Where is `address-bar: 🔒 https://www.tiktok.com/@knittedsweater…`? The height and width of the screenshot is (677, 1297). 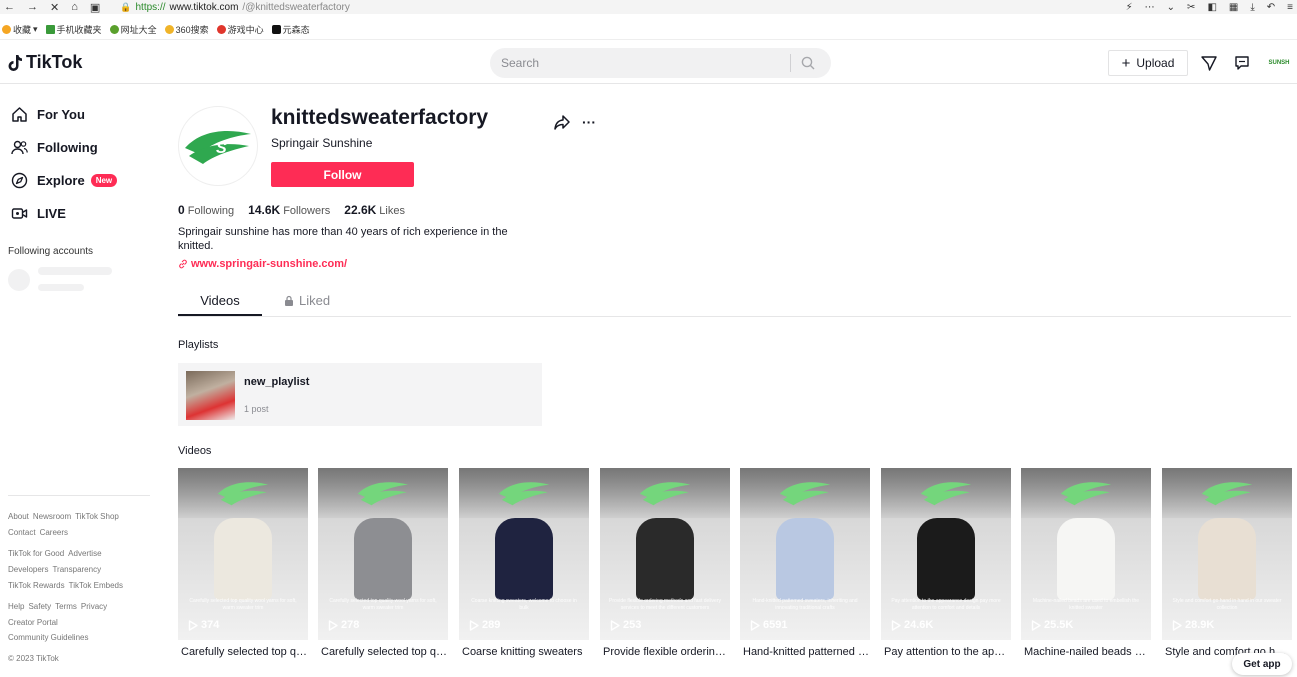
address-bar: 🔒 https://www.tiktok.com/@knittedsweater… is located at coordinates (235, 7).